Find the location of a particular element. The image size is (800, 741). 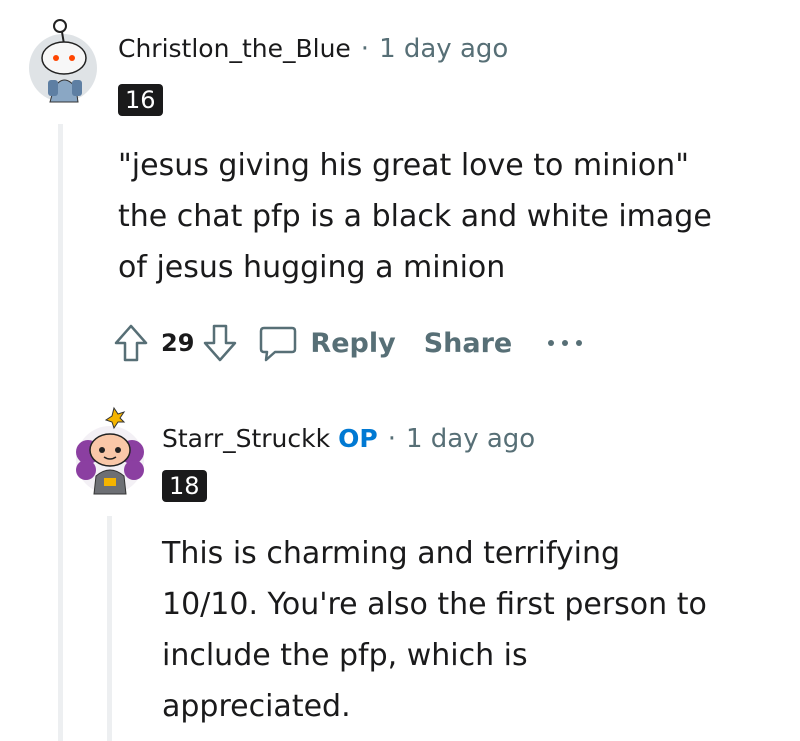

reply-label: Reply is located at coordinates (353, 343).